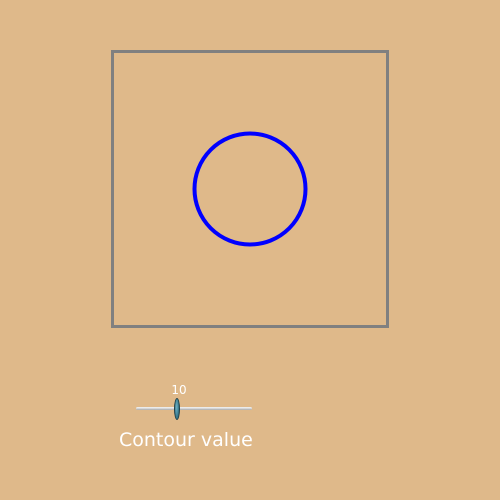 The image size is (500, 500). I want to click on slider-track, so click(194, 408).